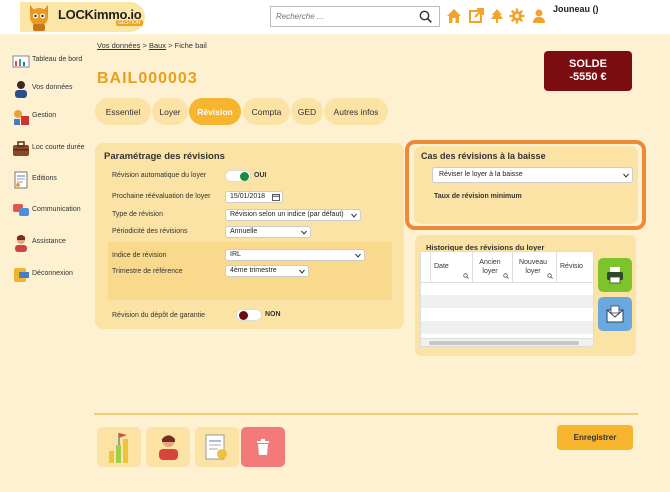  I want to click on breadcrumb-baux: Baux, so click(157, 45).